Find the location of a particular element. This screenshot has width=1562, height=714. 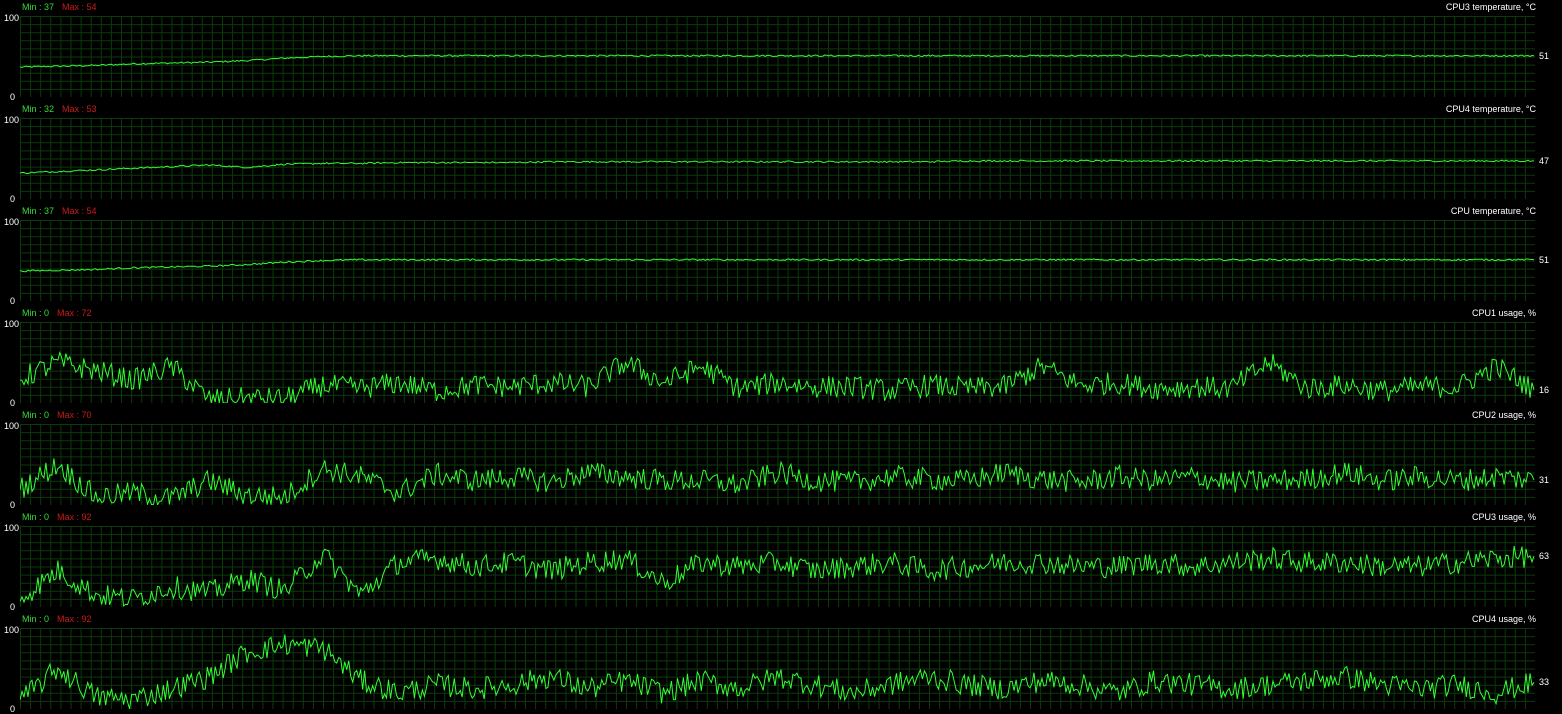

graph-panel: Min : 0 Max : 72 CPU1 usage, % 100 0 16 is located at coordinates (781, 357).